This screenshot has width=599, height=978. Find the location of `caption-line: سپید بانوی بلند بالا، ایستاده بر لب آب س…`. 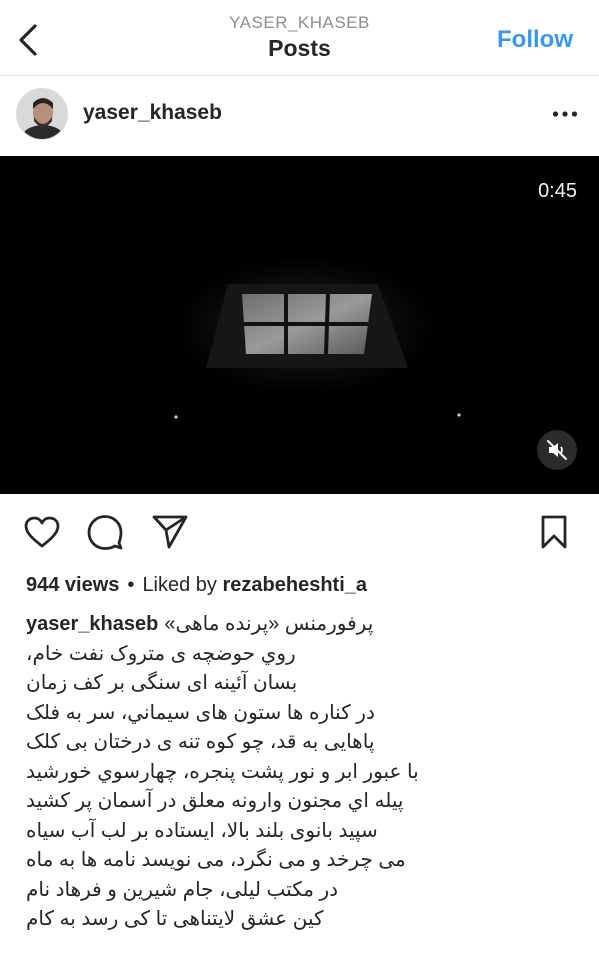

caption-line: سپید بانوی بلند بالا، ایستاده بر لب آب س… is located at coordinates (202, 830).